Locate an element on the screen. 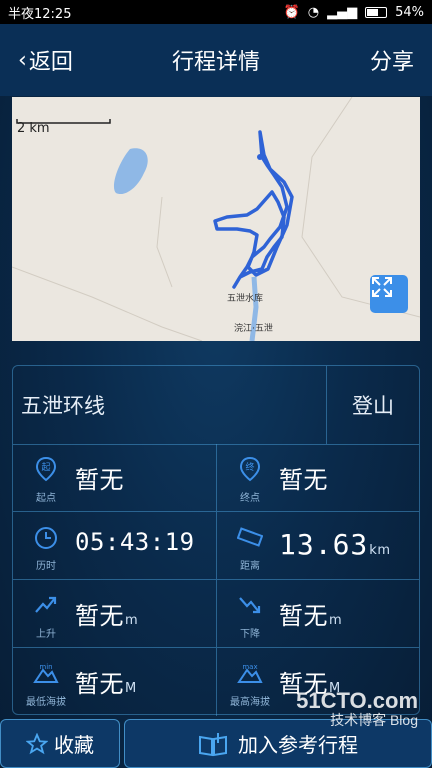 The width and height of the screenshot is (432, 768). stat-distance: 距离 13.63km is located at coordinates (317, 546).